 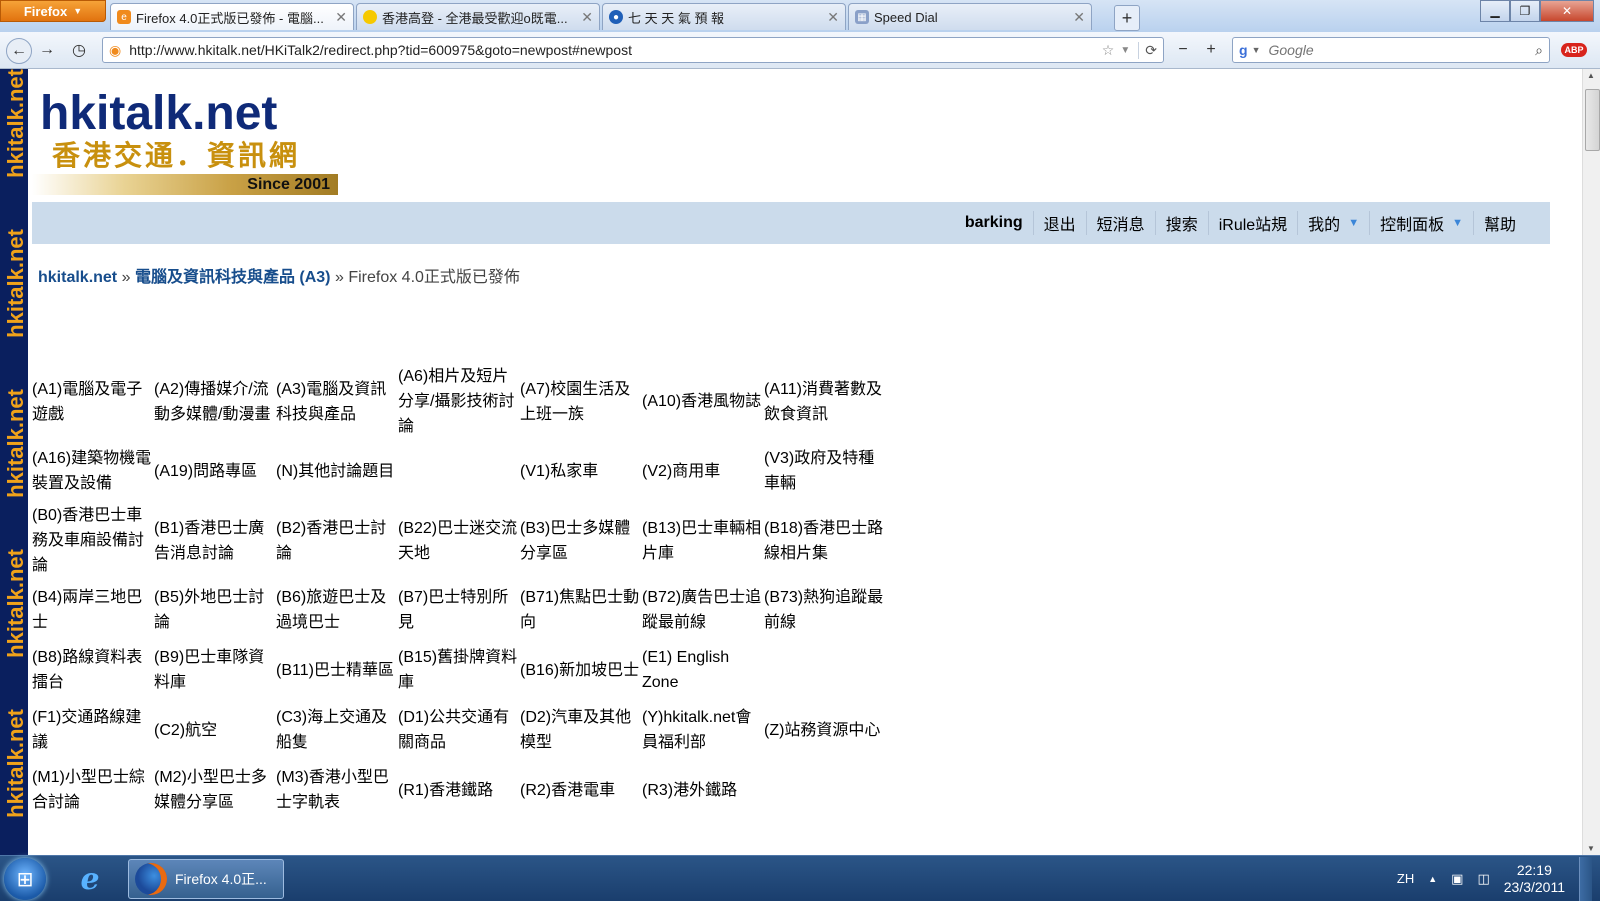 I want to click on bookmark-star-icon: ☆, so click(x=1108, y=50).